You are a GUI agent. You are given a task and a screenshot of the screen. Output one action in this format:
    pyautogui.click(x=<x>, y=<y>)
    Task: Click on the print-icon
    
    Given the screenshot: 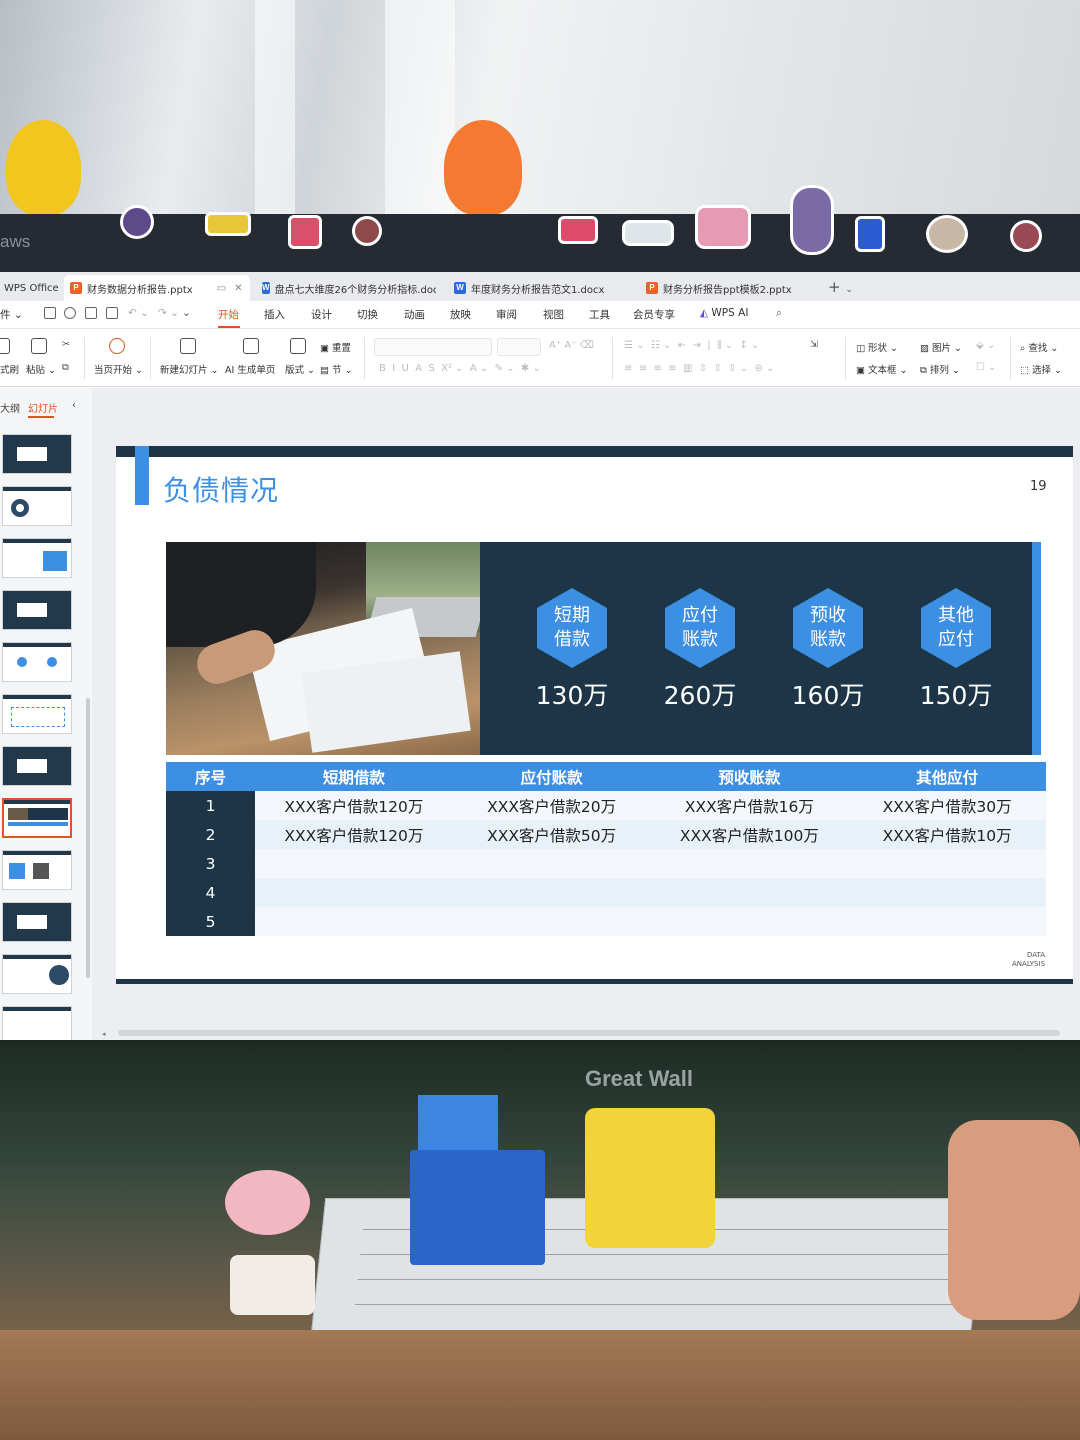 What is the action you would take?
    pyautogui.click(x=91, y=313)
    